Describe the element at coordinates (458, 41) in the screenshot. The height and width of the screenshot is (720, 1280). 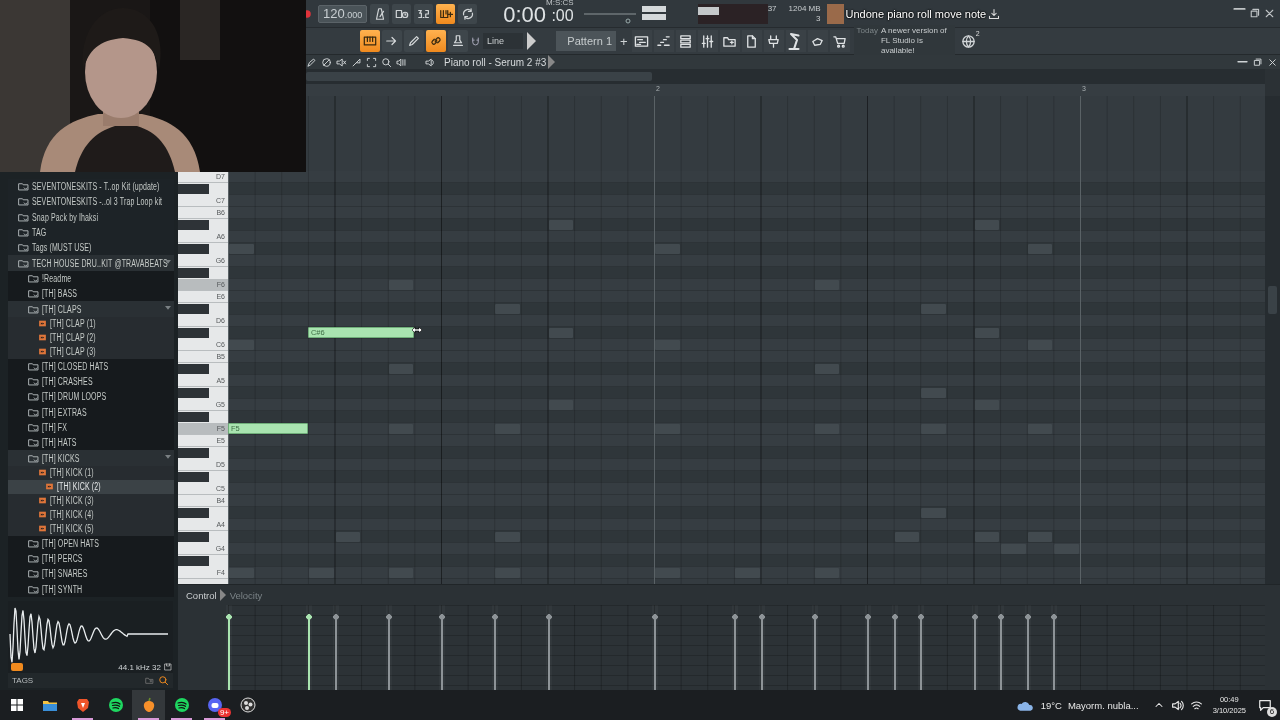
I see `stamp-button` at that location.